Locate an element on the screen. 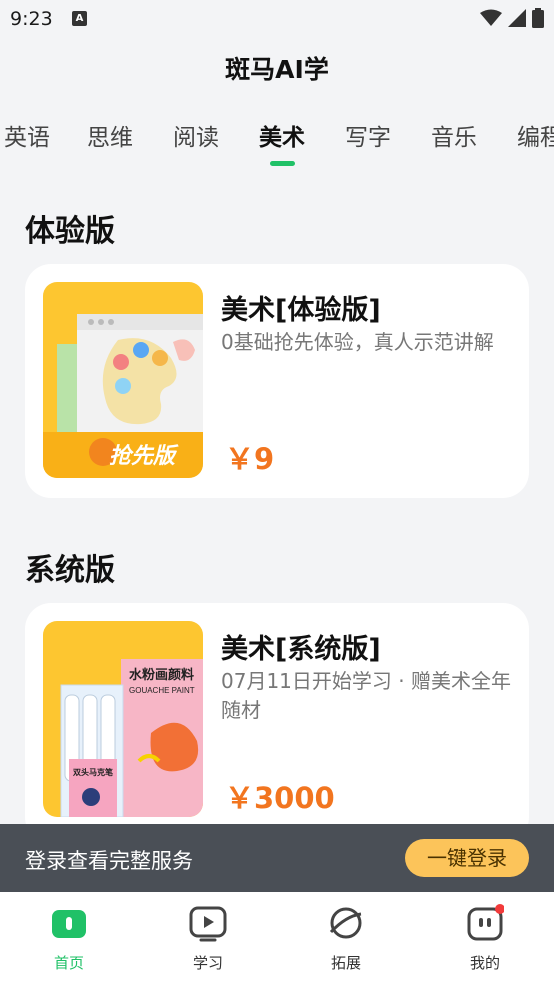 This screenshot has height=984, width=554. course-thumbnail-system: 水粉画颜料 GOUACHE PAINT 双头马克笔 is located at coordinates (123, 719).